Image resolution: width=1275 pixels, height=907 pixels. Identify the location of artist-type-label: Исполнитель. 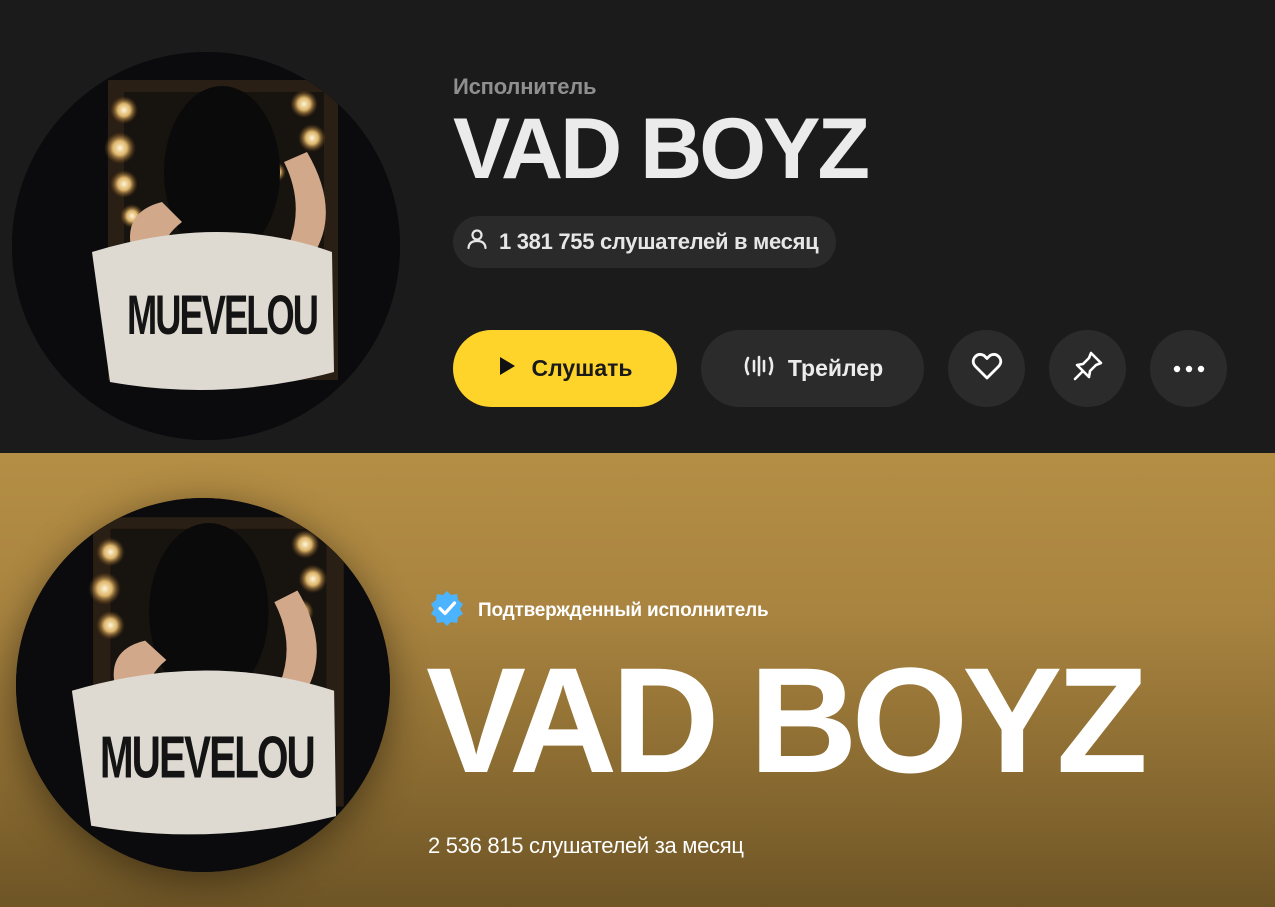
(525, 86).